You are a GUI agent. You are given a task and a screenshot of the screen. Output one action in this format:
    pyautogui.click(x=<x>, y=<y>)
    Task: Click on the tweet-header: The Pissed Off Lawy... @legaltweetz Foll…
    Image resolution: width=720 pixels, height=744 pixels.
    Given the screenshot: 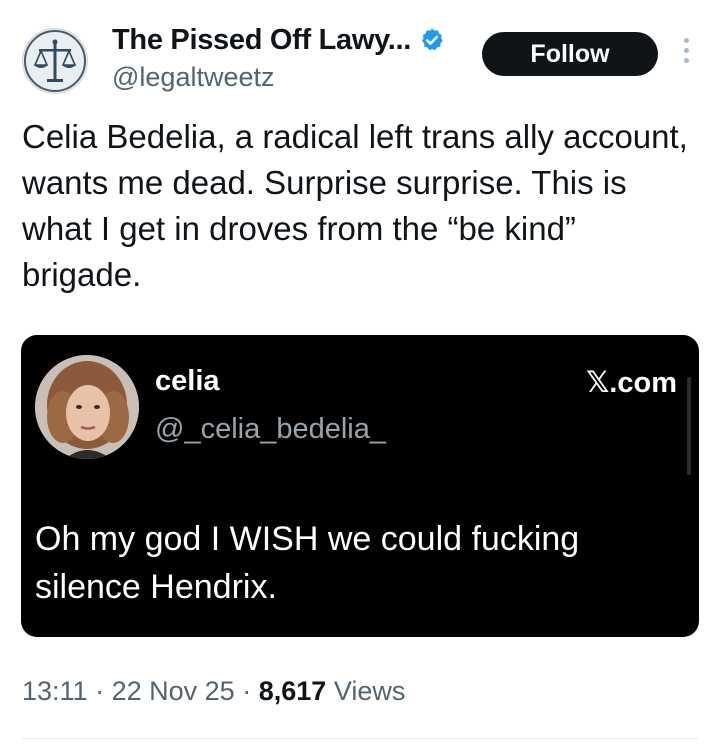 What is the action you would take?
    pyautogui.click(x=360, y=50)
    